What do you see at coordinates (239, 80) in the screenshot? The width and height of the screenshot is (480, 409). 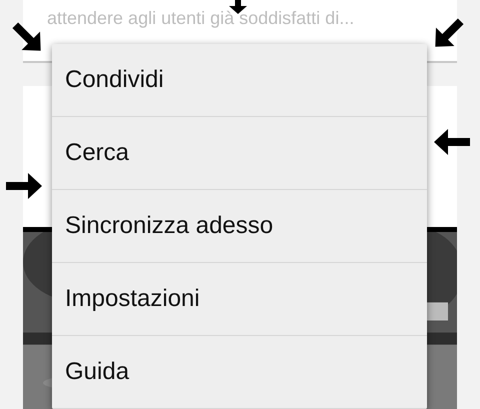 I see `menu-item: Condividi` at bounding box center [239, 80].